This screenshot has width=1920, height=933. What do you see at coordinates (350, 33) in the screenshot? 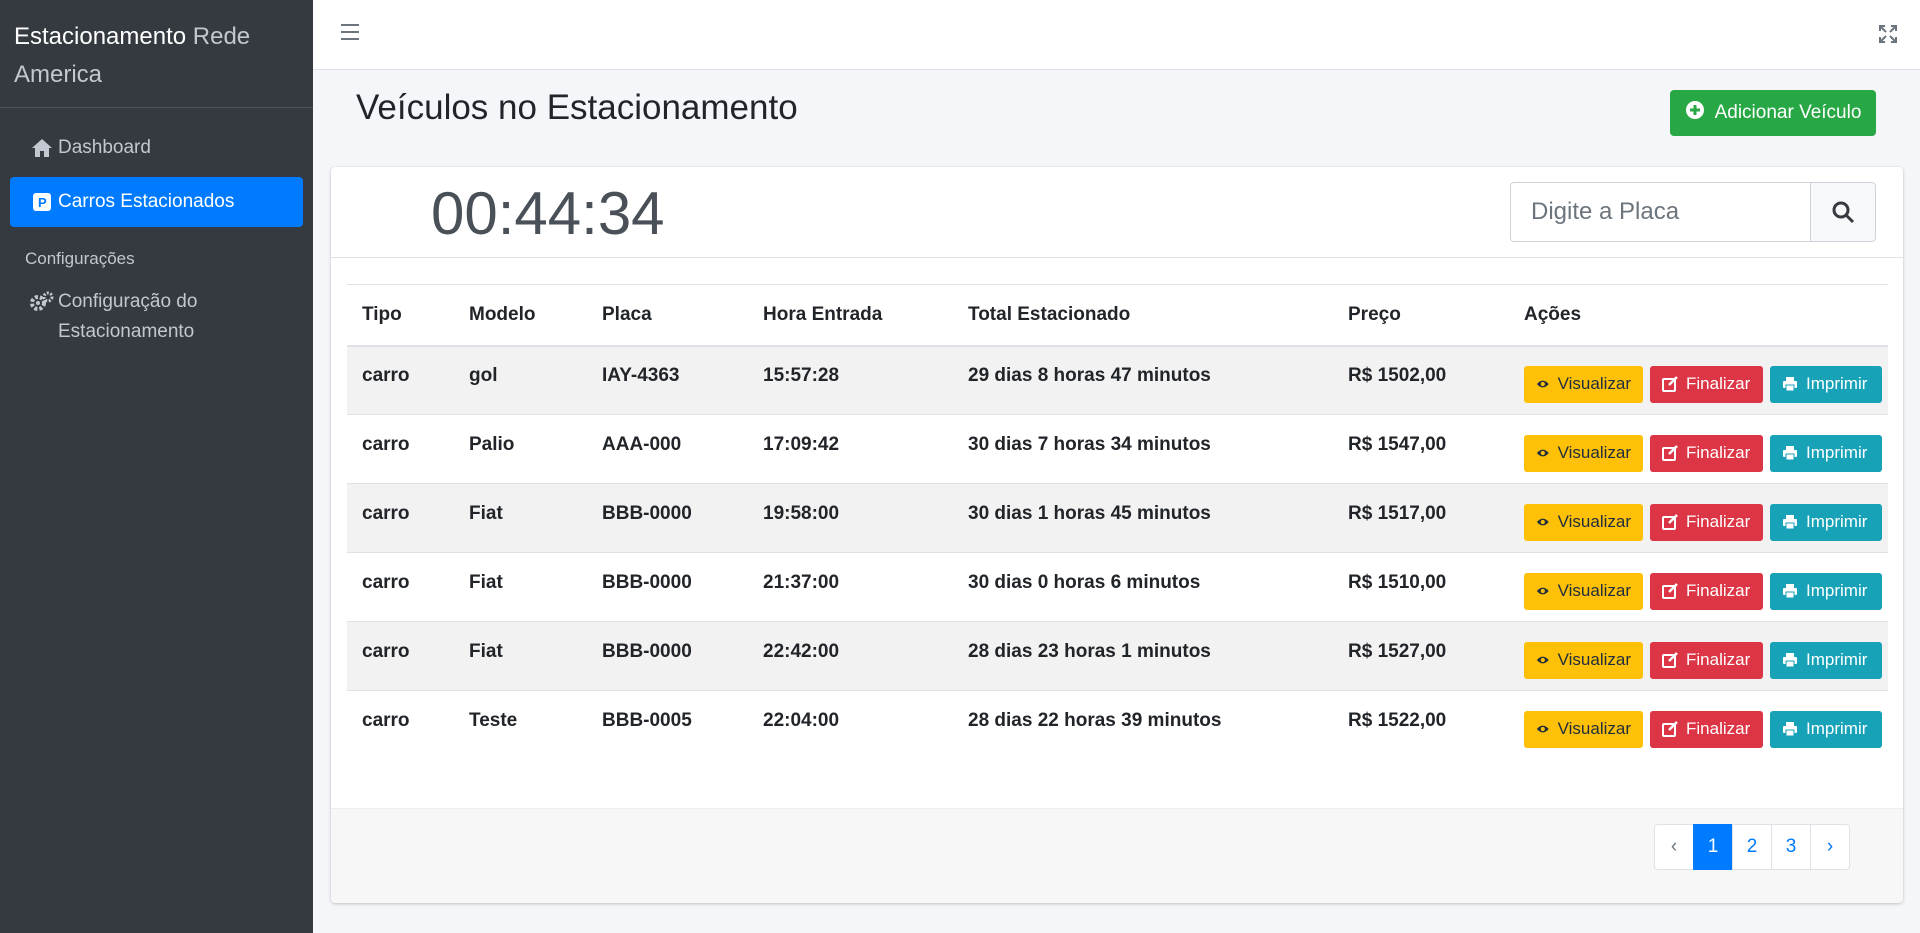
I see `hamburger-icon` at bounding box center [350, 33].